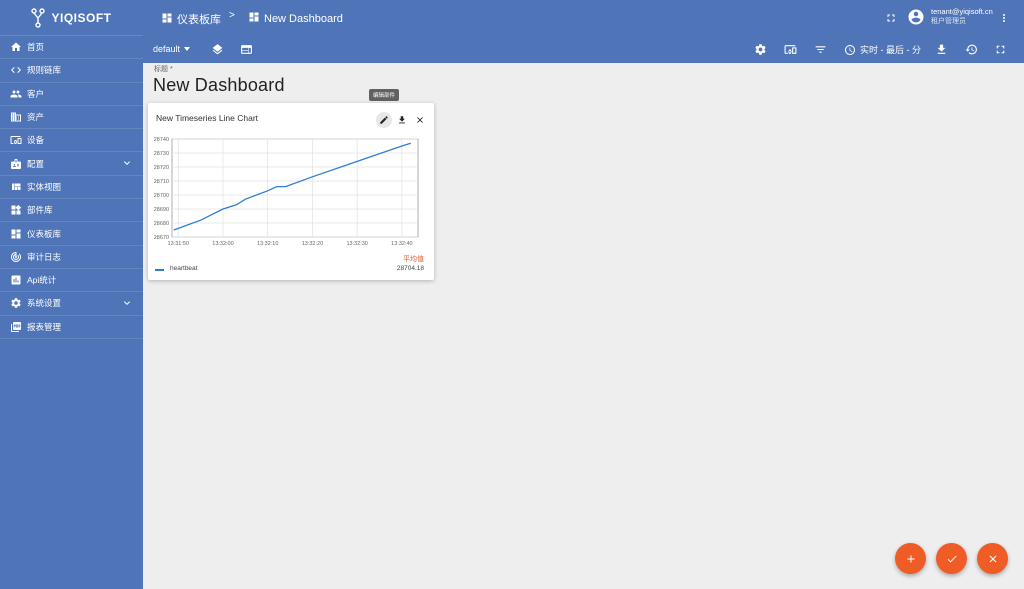 The height and width of the screenshot is (589, 1024). What do you see at coordinates (246, 49) in the screenshot?
I see `web-layout-icon` at bounding box center [246, 49].